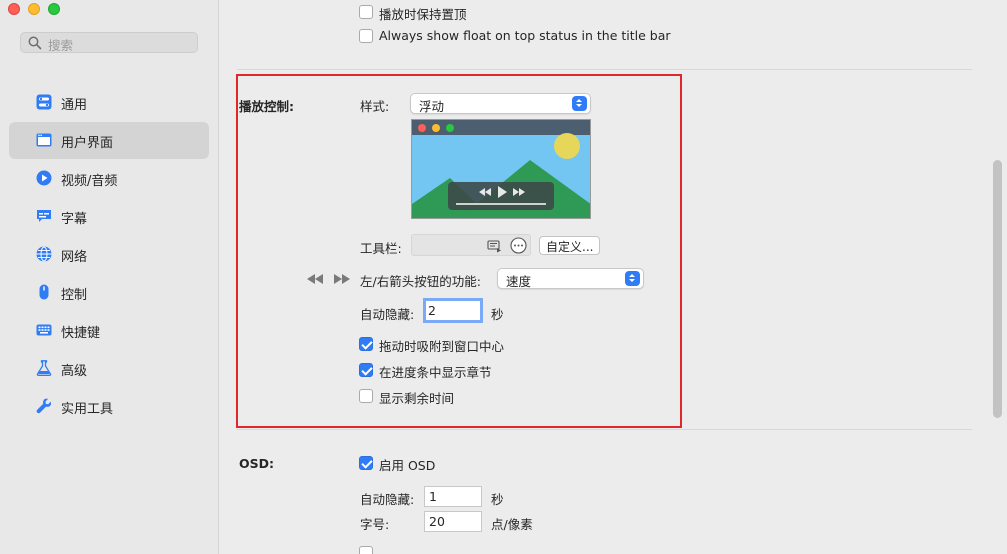  Describe the element at coordinates (366, 36) in the screenshot. I see `always-show-float-checkbox` at that location.